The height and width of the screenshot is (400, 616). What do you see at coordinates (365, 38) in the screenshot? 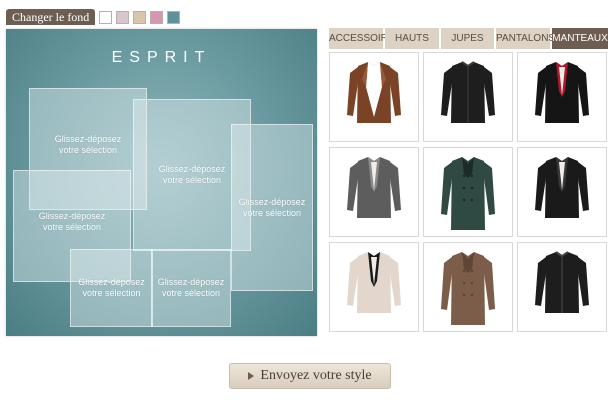
I see `tab-accessoires: ACCESSOIRES` at bounding box center [365, 38].